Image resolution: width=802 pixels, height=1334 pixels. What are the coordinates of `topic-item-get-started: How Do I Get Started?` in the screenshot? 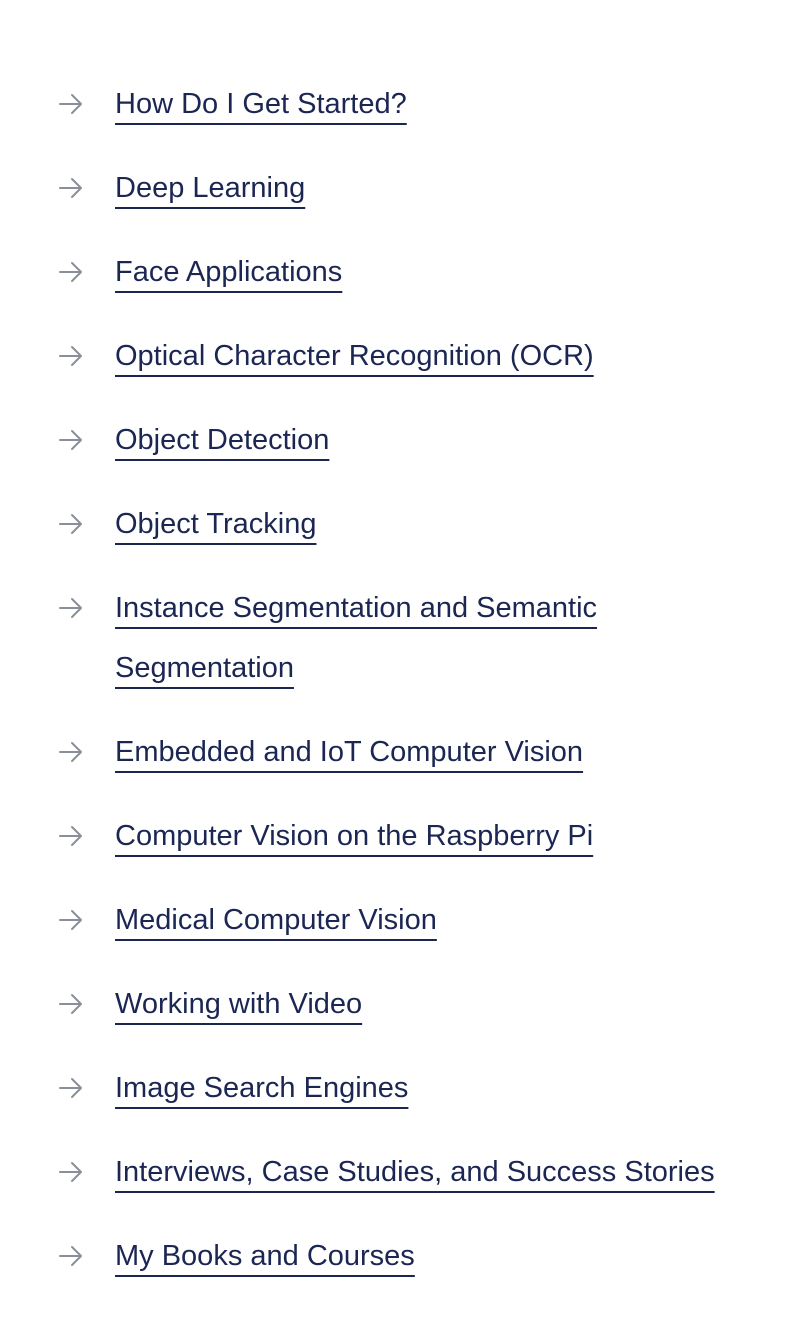 It's located at (401, 104).